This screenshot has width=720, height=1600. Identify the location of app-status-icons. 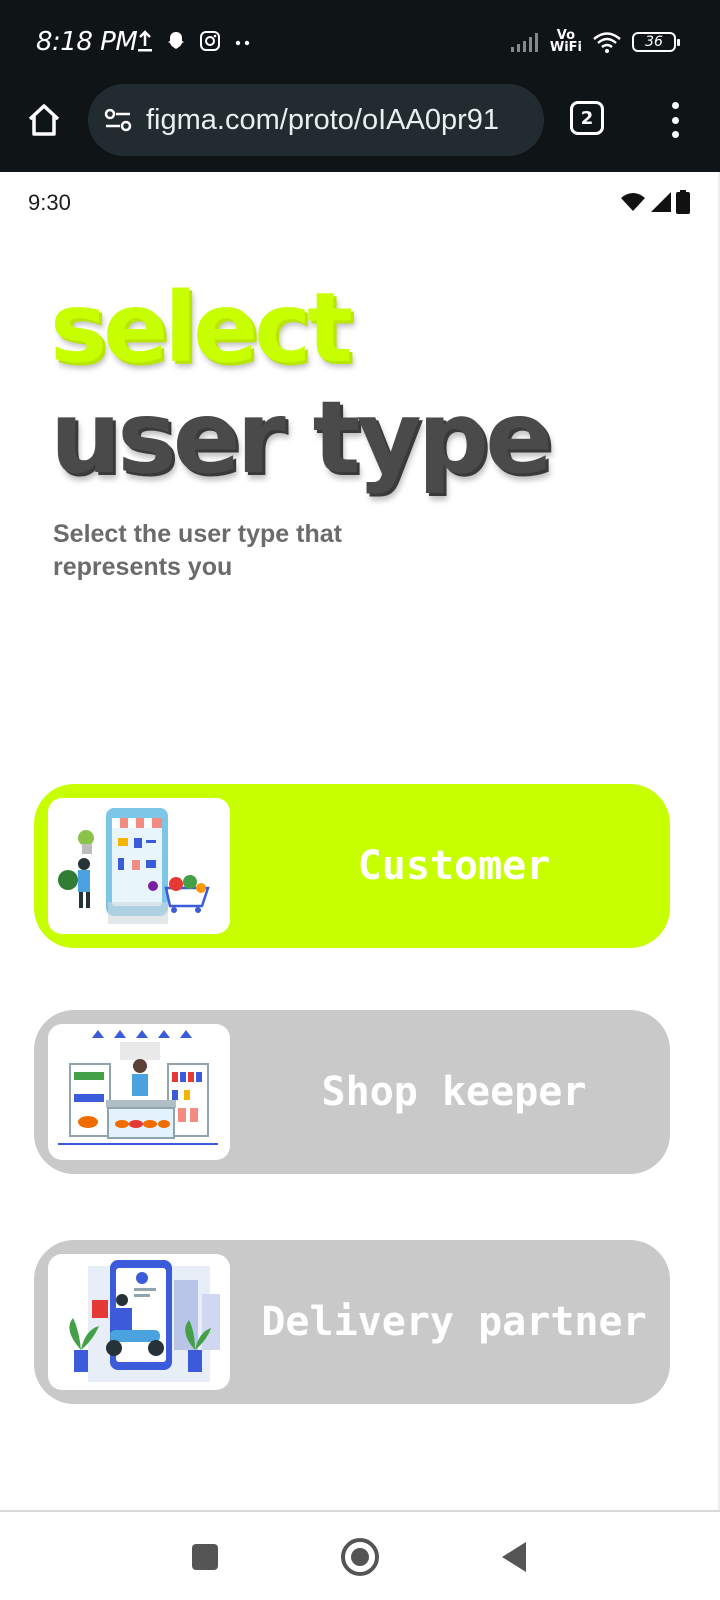
(655, 202).